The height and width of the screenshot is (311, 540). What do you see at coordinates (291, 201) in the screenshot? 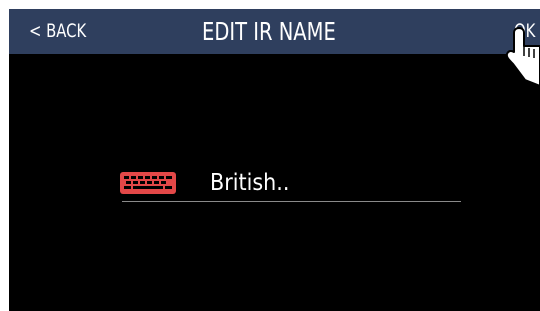
I see `name-field-underline` at bounding box center [291, 201].